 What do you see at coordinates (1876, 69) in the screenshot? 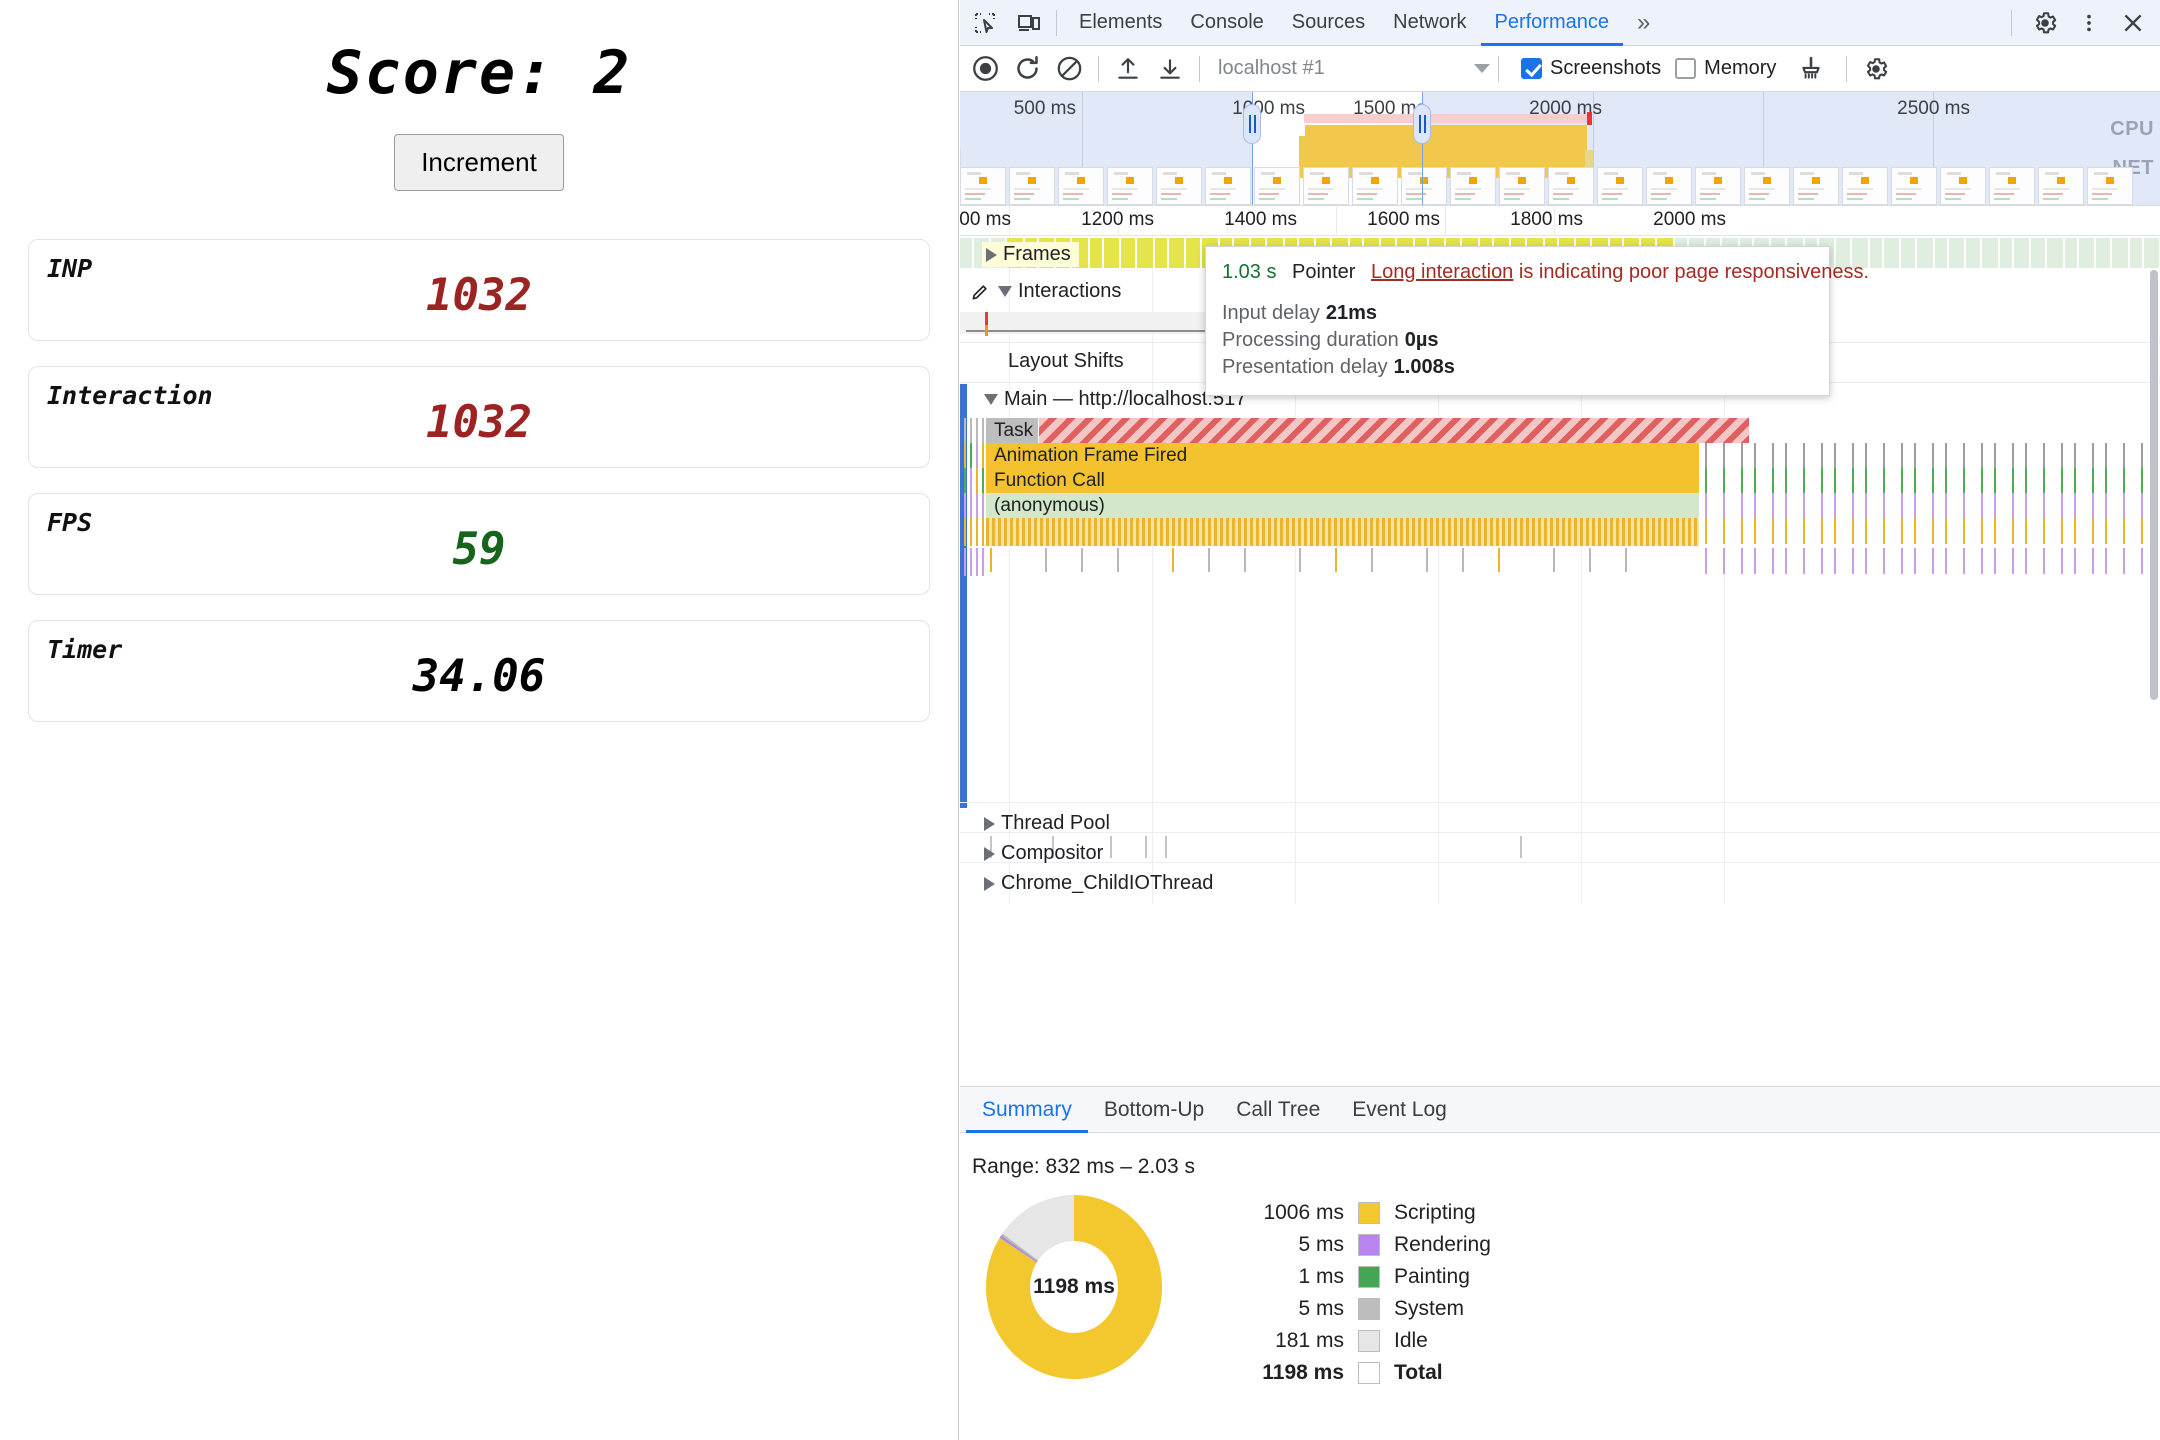
I see `capture-settings-gear-icon` at bounding box center [1876, 69].